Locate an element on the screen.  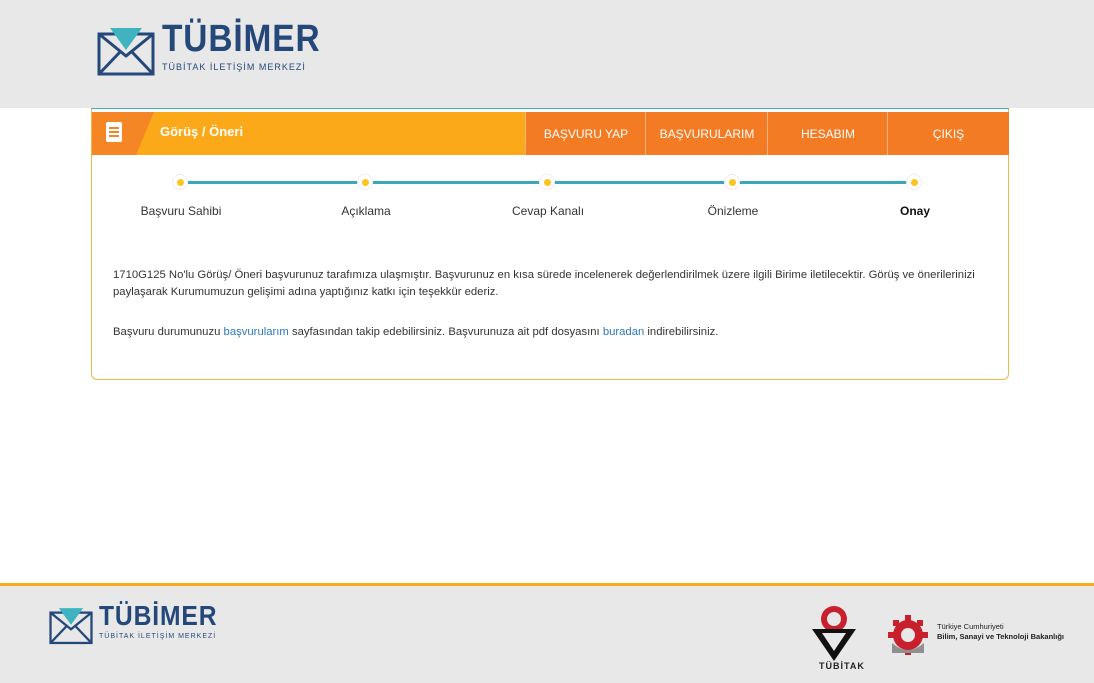
ministry-gear-logo-icon is located at coordinates (908, 635).